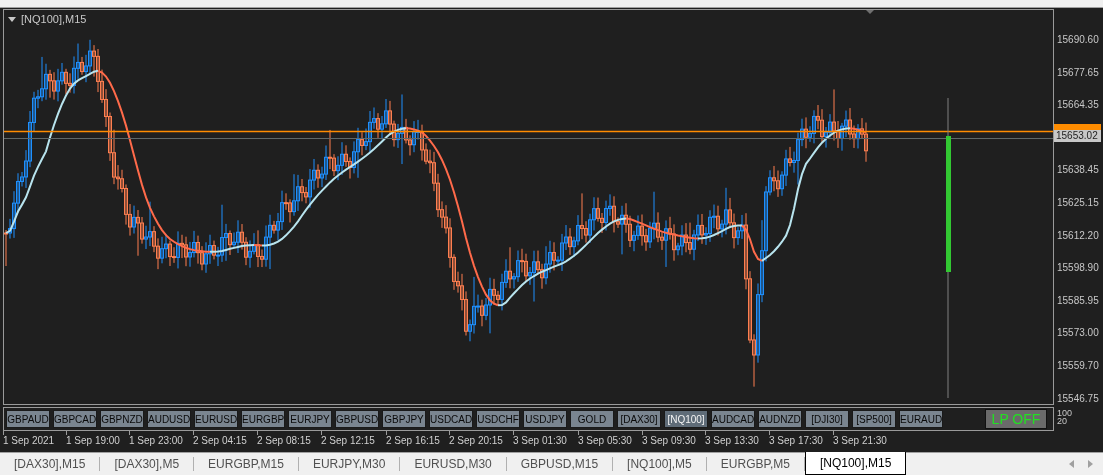 The width and height of the screenshot is (1103, 475). What do you see at coordinates (660, 464) in the screenshot?
I see `chart-tab: [NQ100],M5` at bounding box center [660, 464].